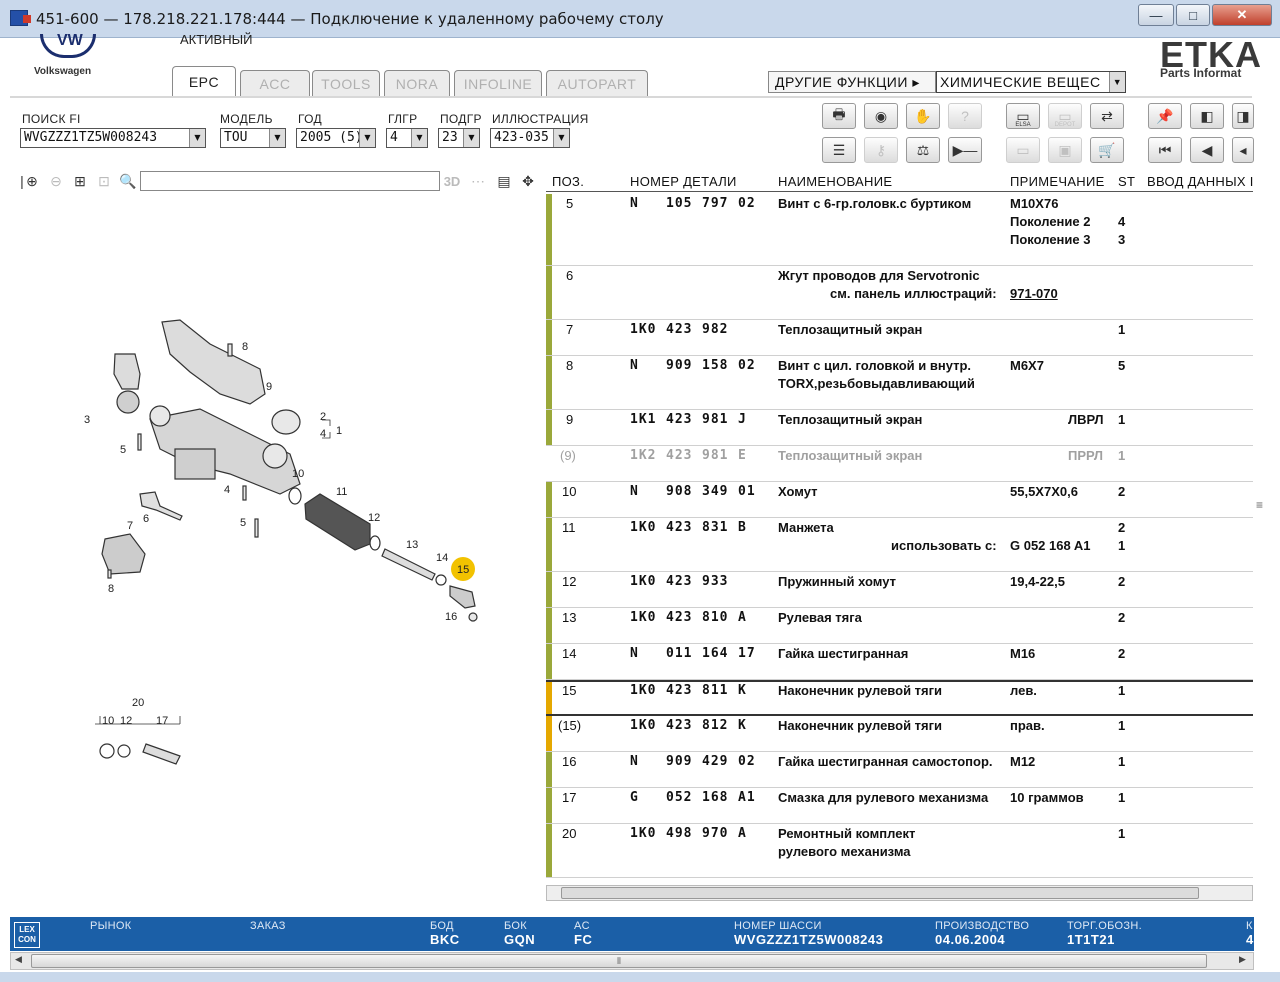  I want to click on scroll-right-icon: ▶, so click(1242, 959).